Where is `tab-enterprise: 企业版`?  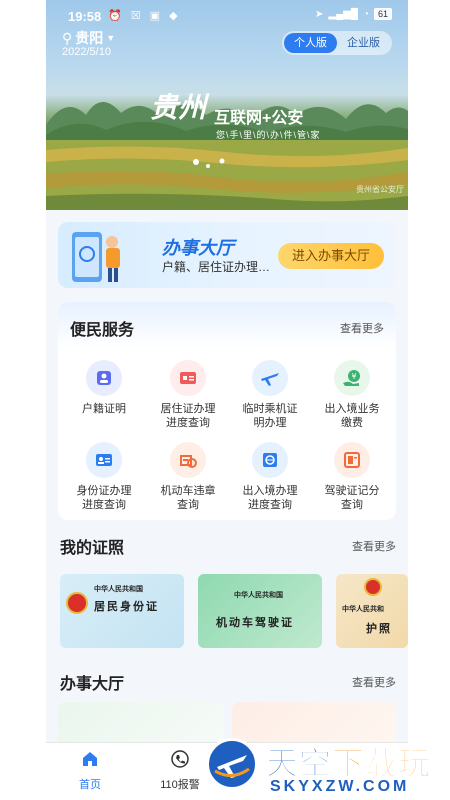
tab-enterprise: 企业版 is located at coordinates (363, 43).